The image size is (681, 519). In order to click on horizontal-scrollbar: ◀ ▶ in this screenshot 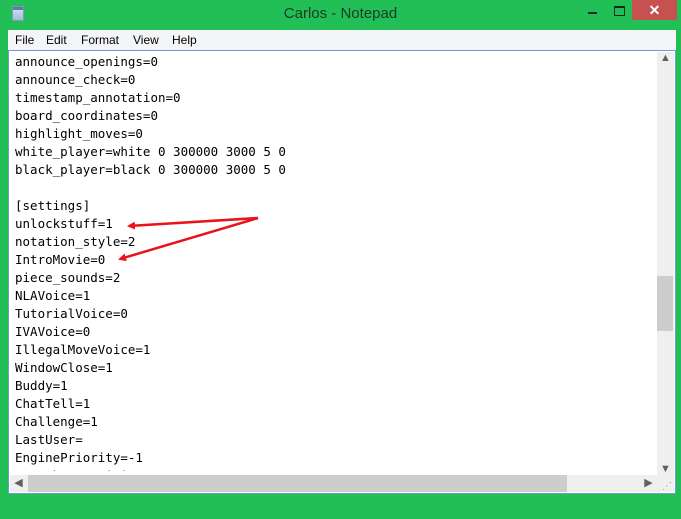, I will do `click(333, 483)`.